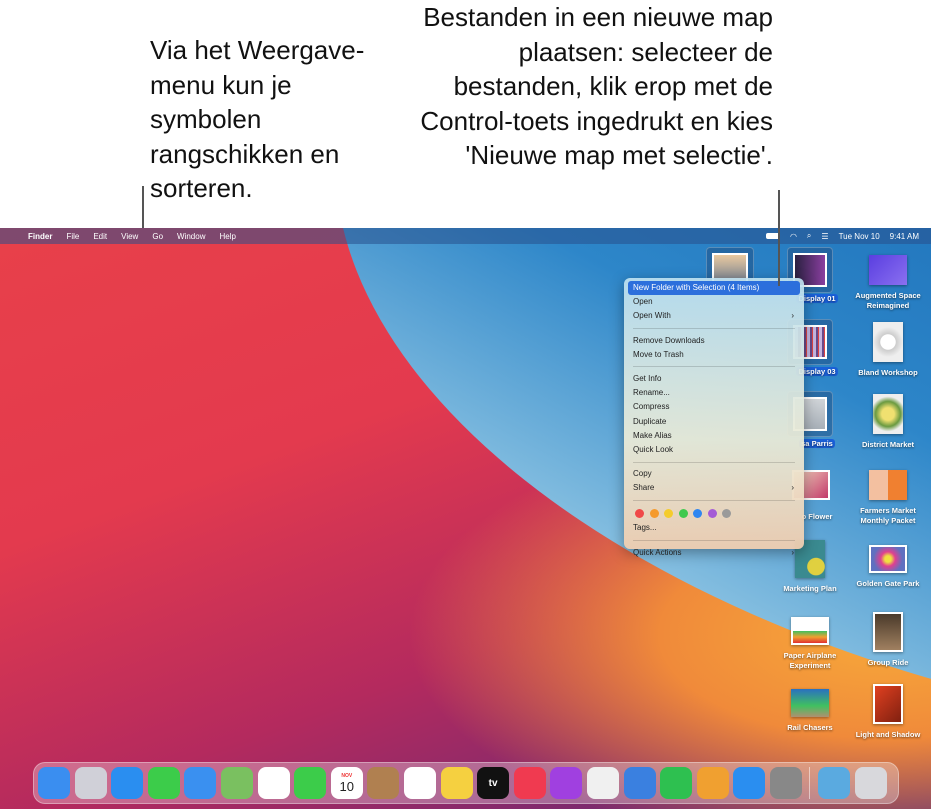 This screenshot has height=809, width=931. I want to click on dock-maps-icon, so click(236, 783).